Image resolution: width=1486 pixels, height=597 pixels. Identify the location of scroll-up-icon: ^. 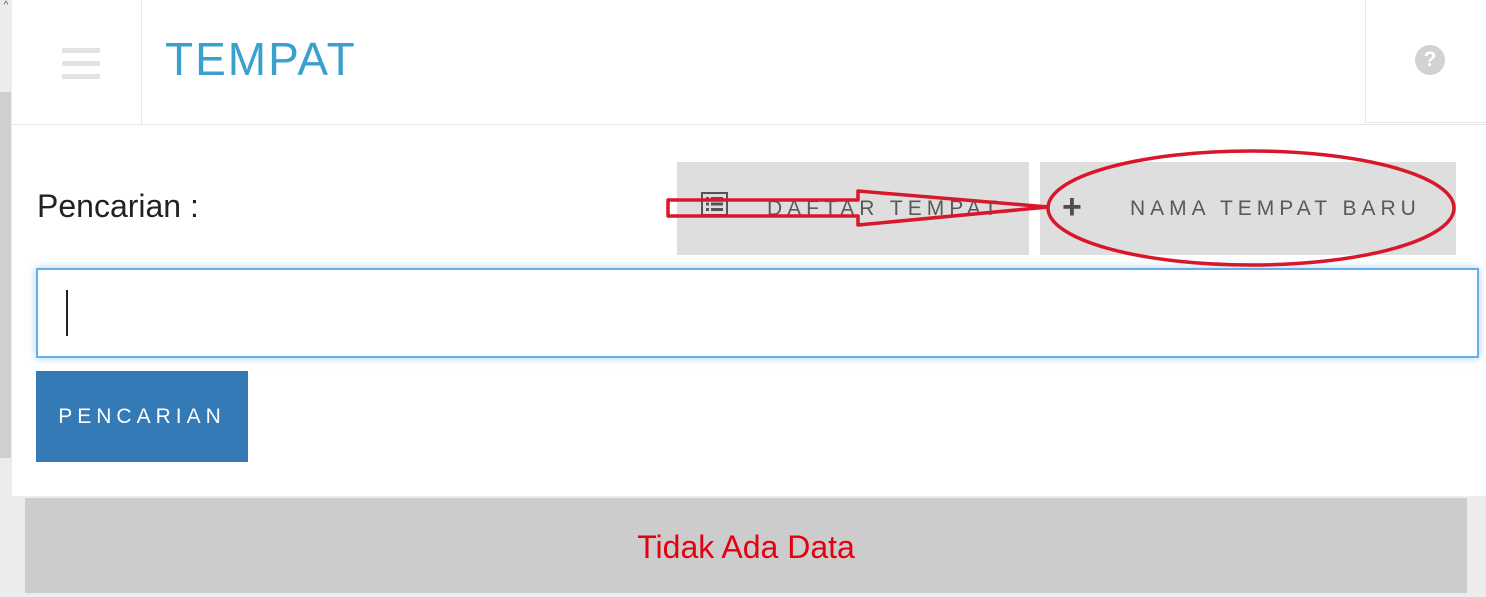
(6, 7).